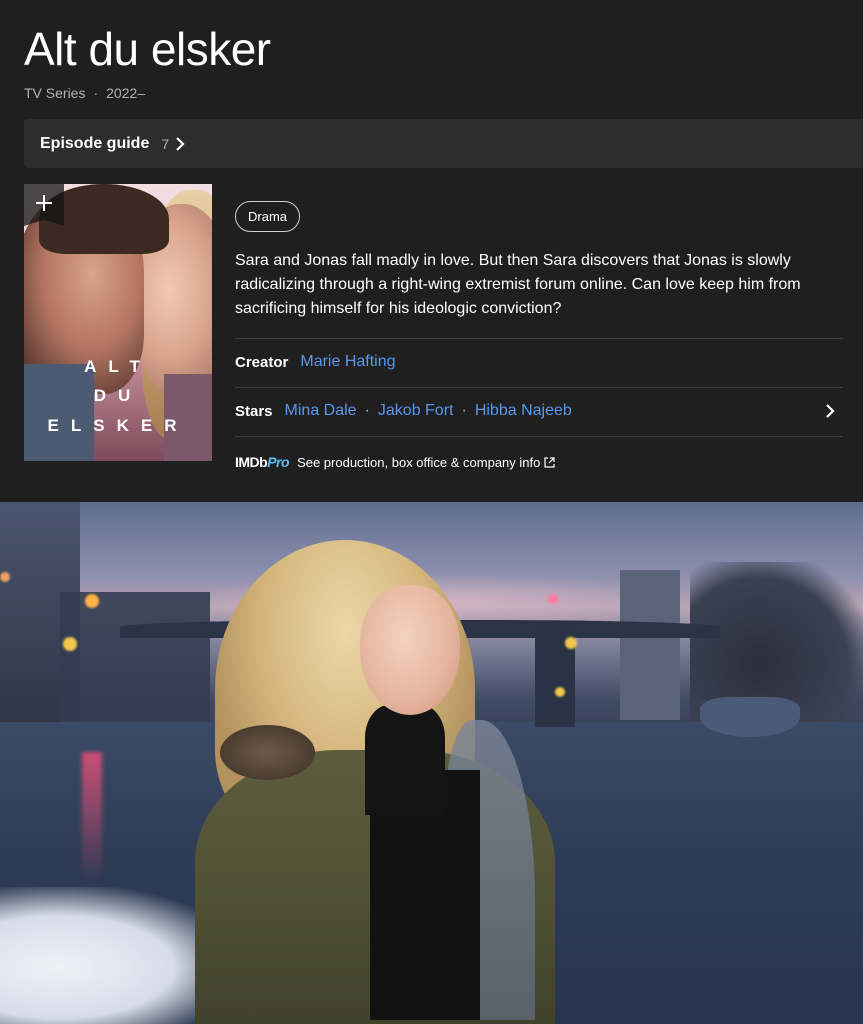  Describe the element at coordinates (59, 412) in the screenshot. I see `poster-figure` at that location.